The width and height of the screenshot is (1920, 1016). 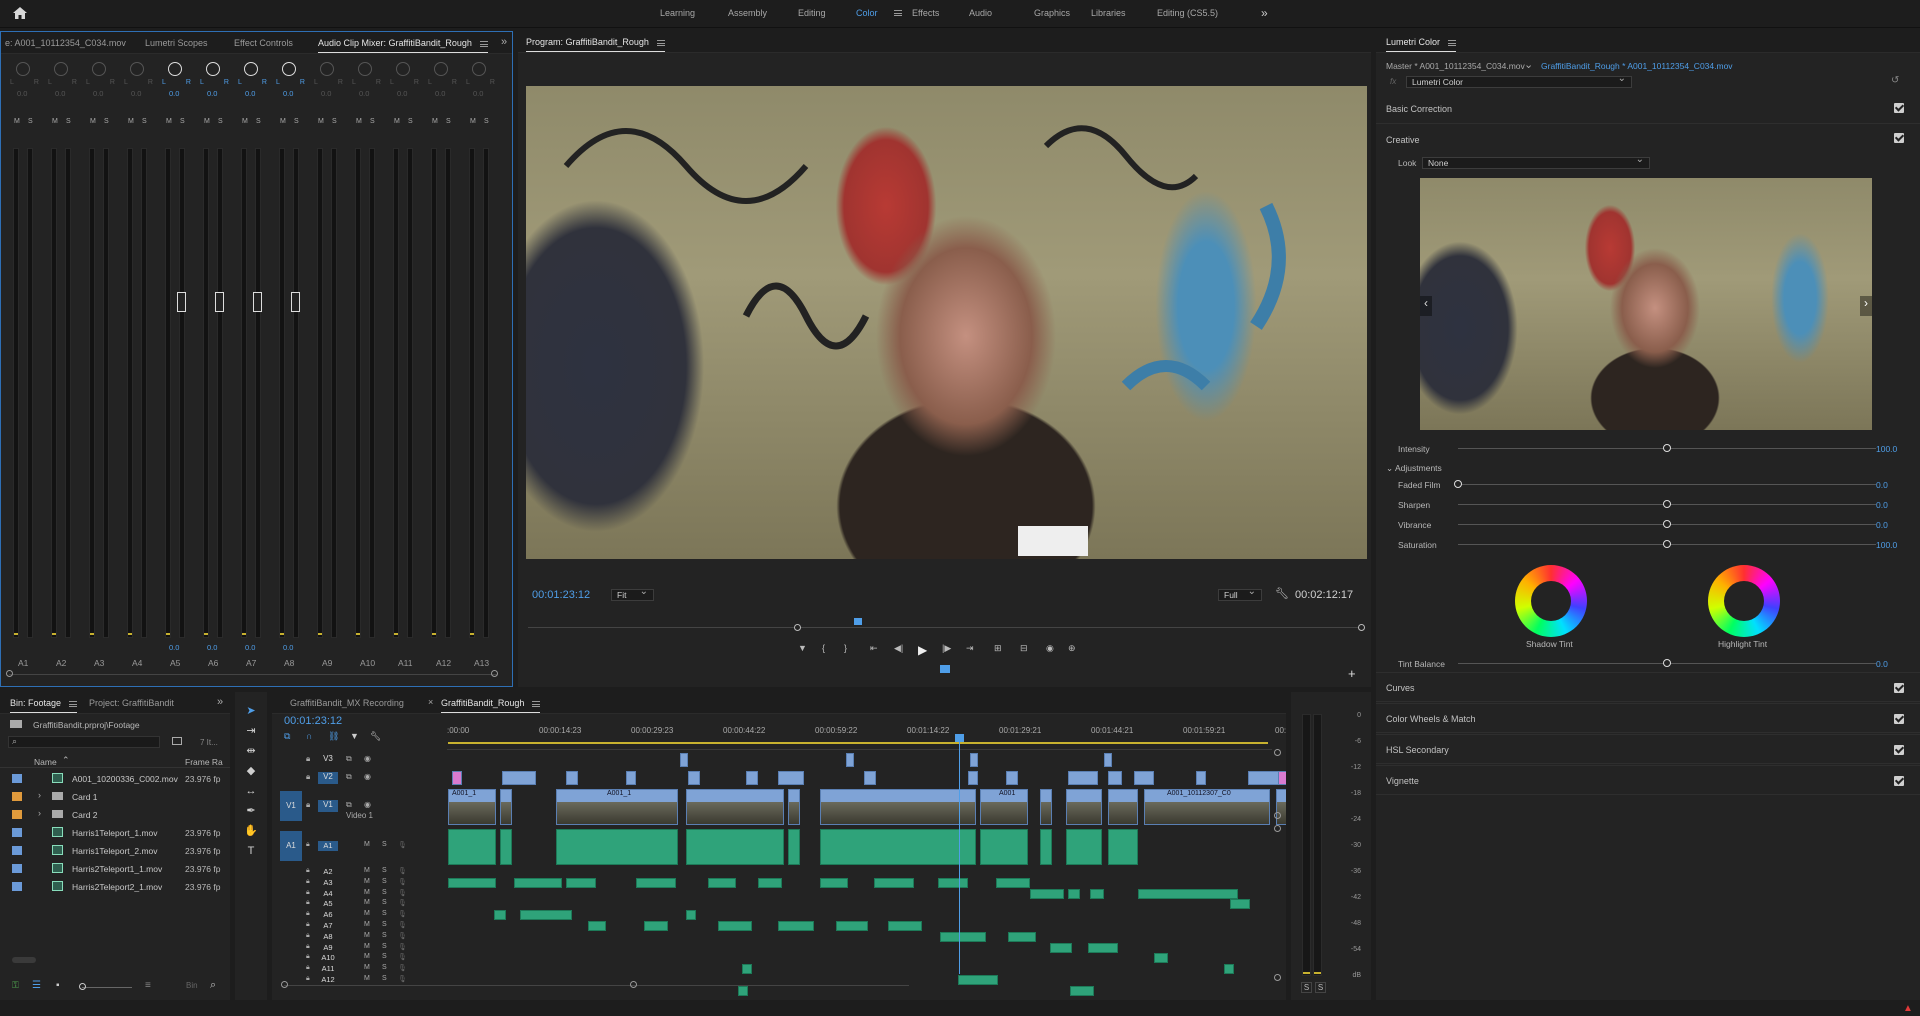 I want to click on track-label: A4, so click(x=328, y=894).